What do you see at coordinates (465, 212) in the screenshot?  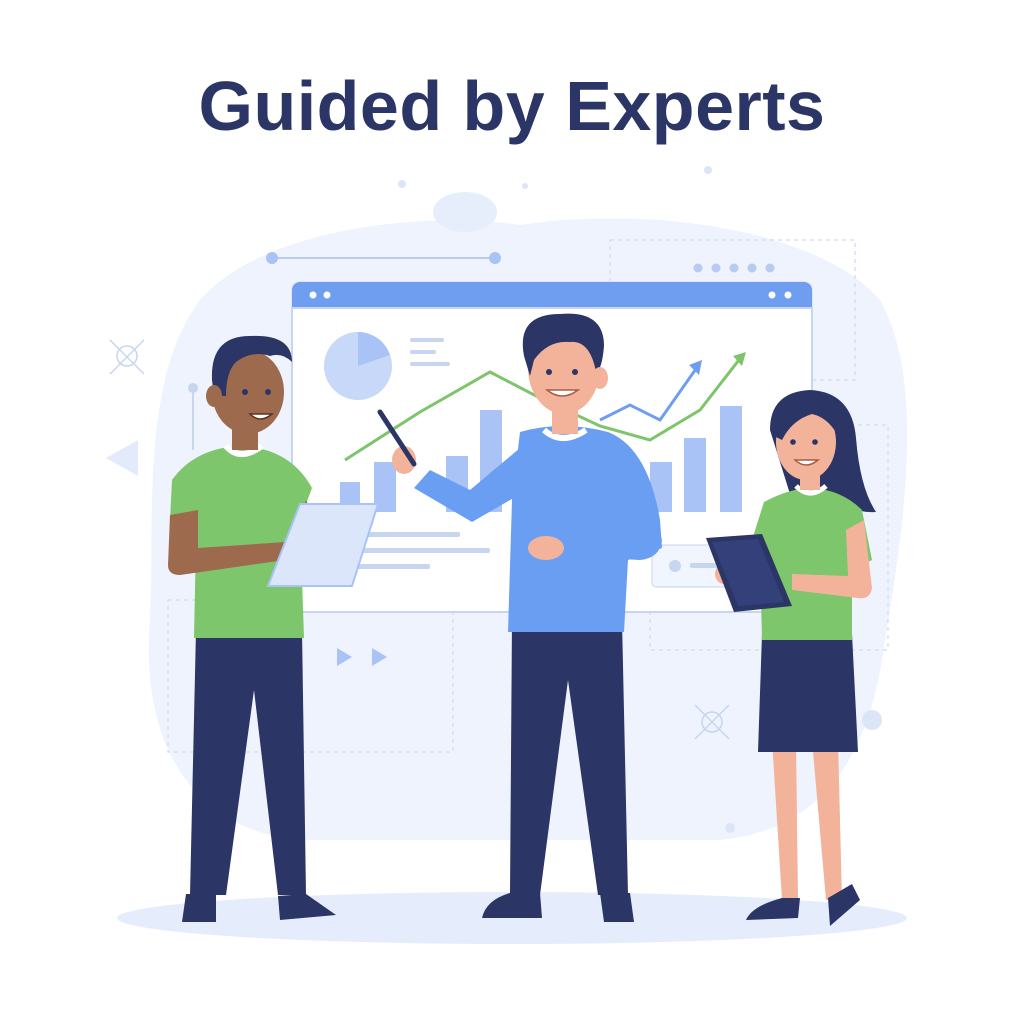 I see `cloud-blob` at bounding box center [465, 212].